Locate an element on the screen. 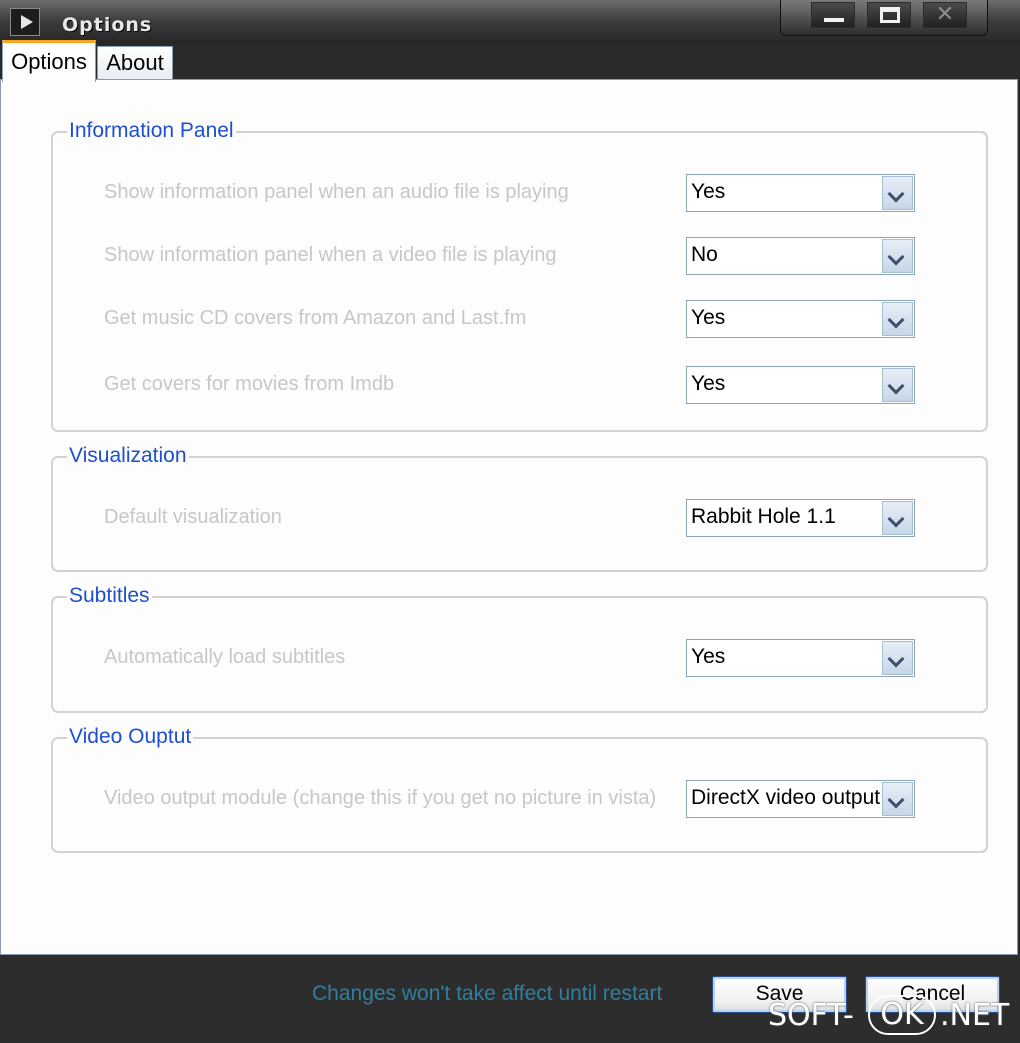 The image size is (1020, 1043). maximize-button is located at coordinates (889, 15).